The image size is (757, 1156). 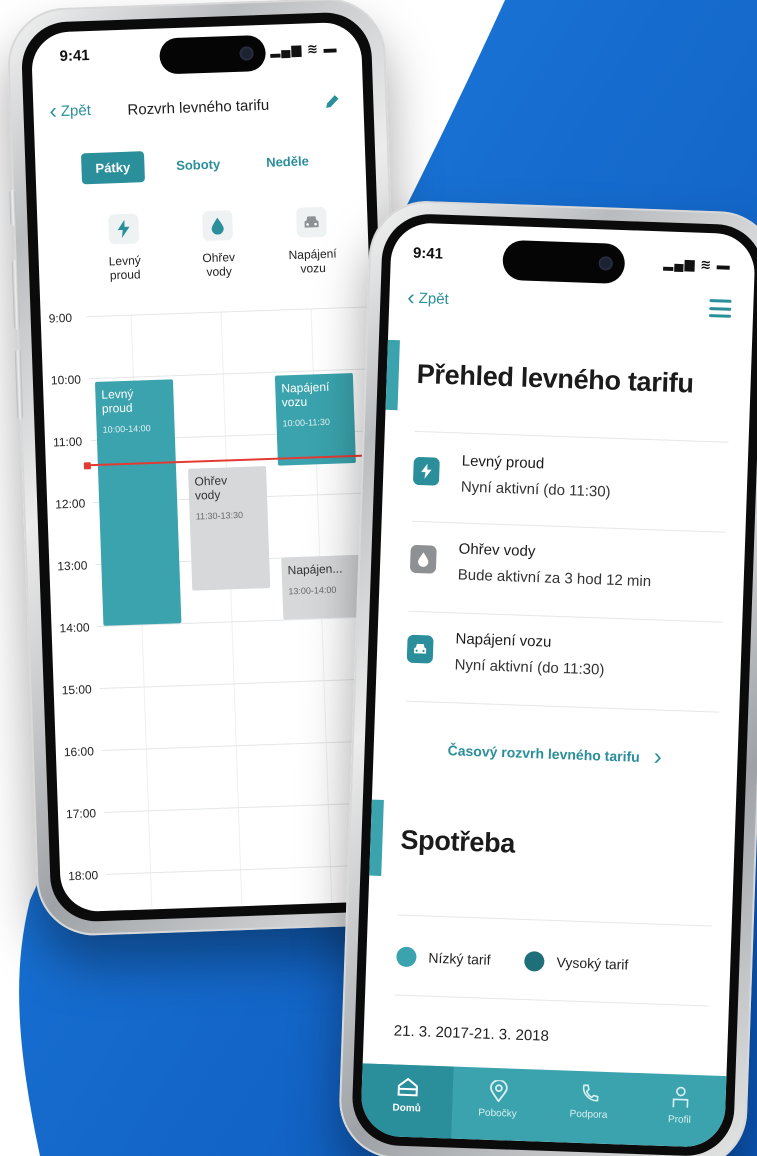 What do you see at coordinates (720, 308) in the screenshot?
I see `hamburger-menu-icon` at bounding box center [720, 308].